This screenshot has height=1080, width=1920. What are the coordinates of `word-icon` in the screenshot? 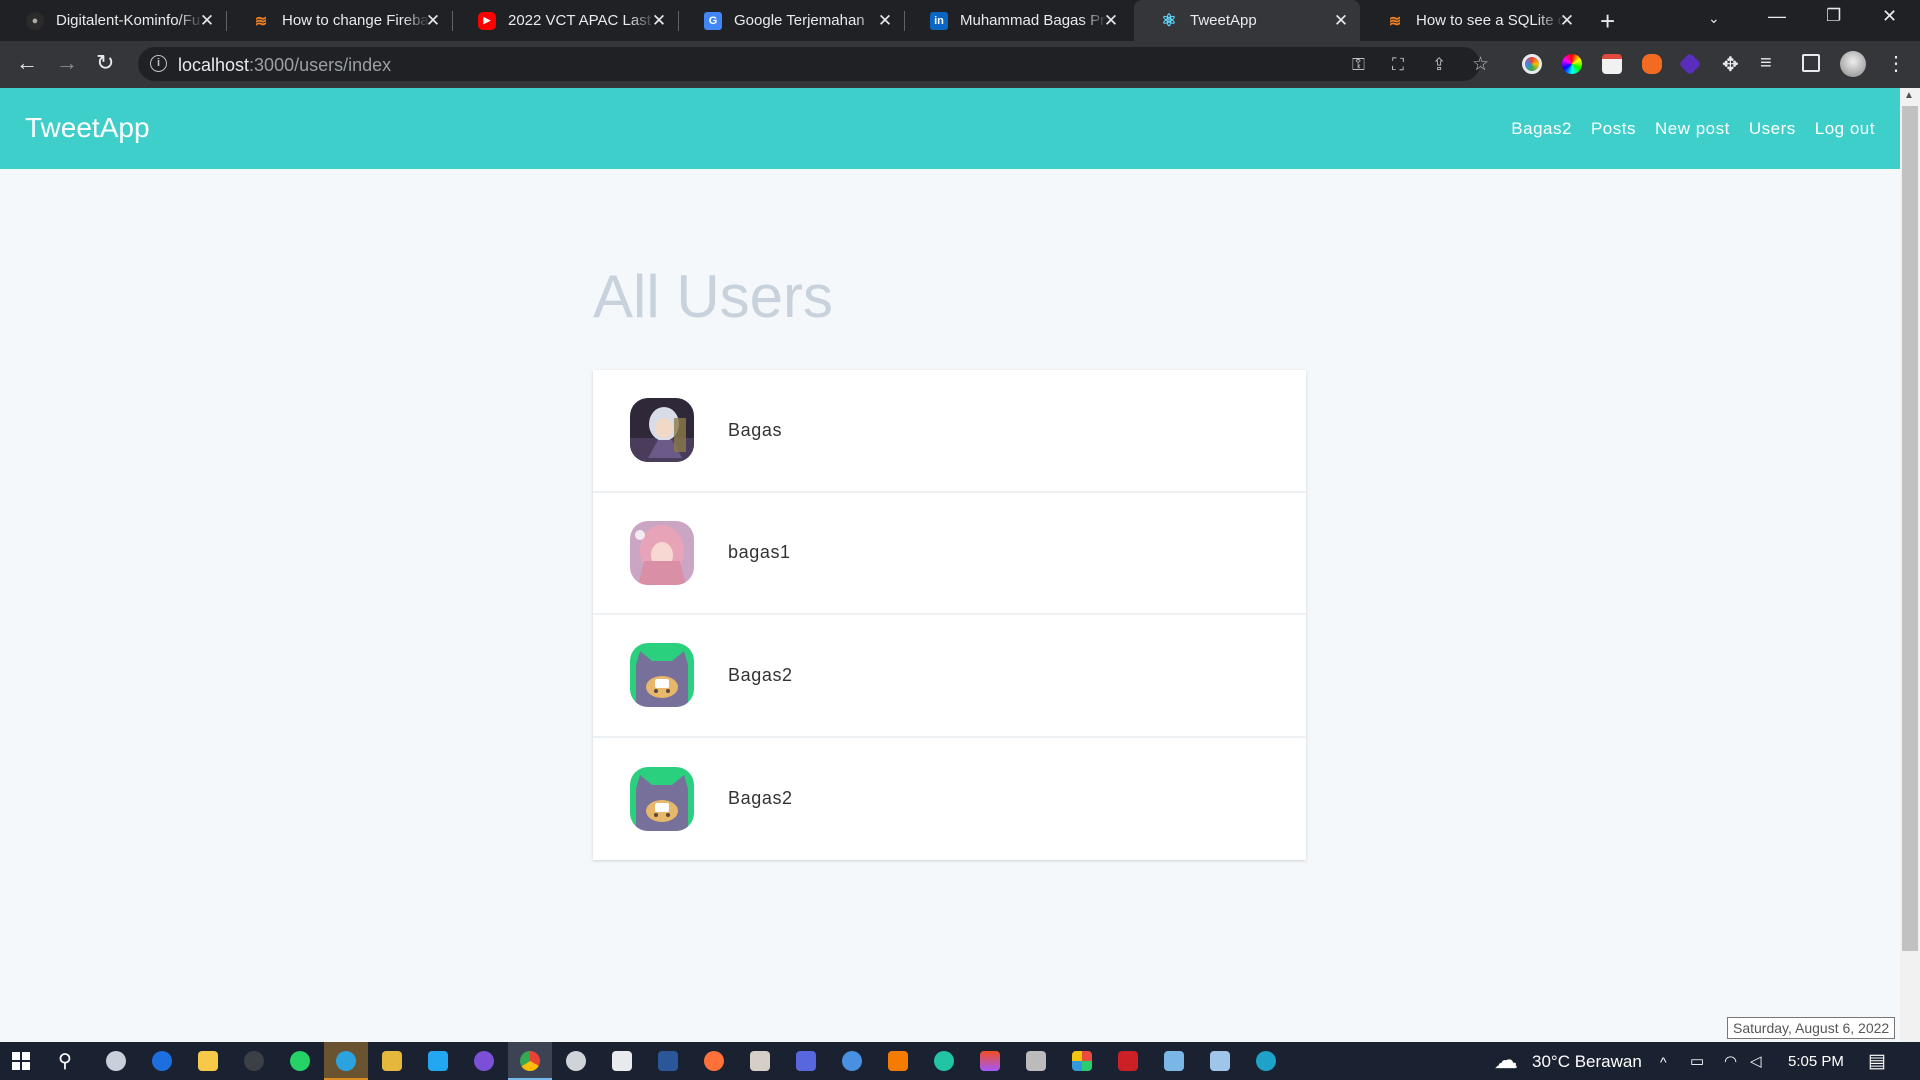 It's located at (668, 1061).